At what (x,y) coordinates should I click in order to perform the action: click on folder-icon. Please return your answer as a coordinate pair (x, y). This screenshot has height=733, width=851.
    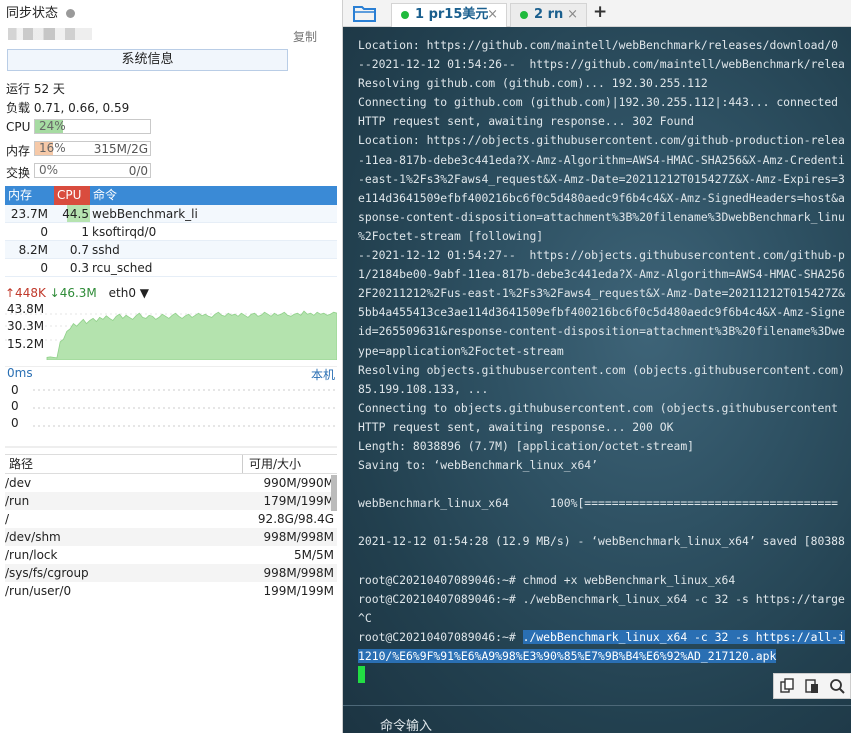
    Looking at the image, I should click on (365, 13).